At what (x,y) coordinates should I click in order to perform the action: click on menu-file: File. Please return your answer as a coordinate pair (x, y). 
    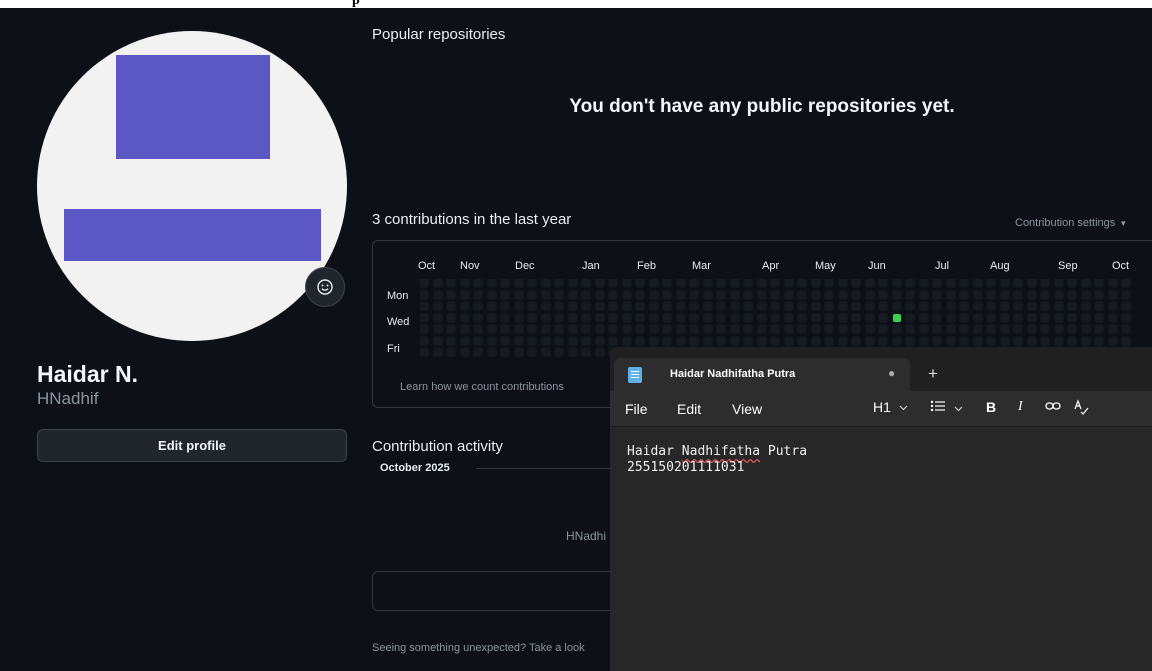
    Looking at the image, I should click on (636, 409).